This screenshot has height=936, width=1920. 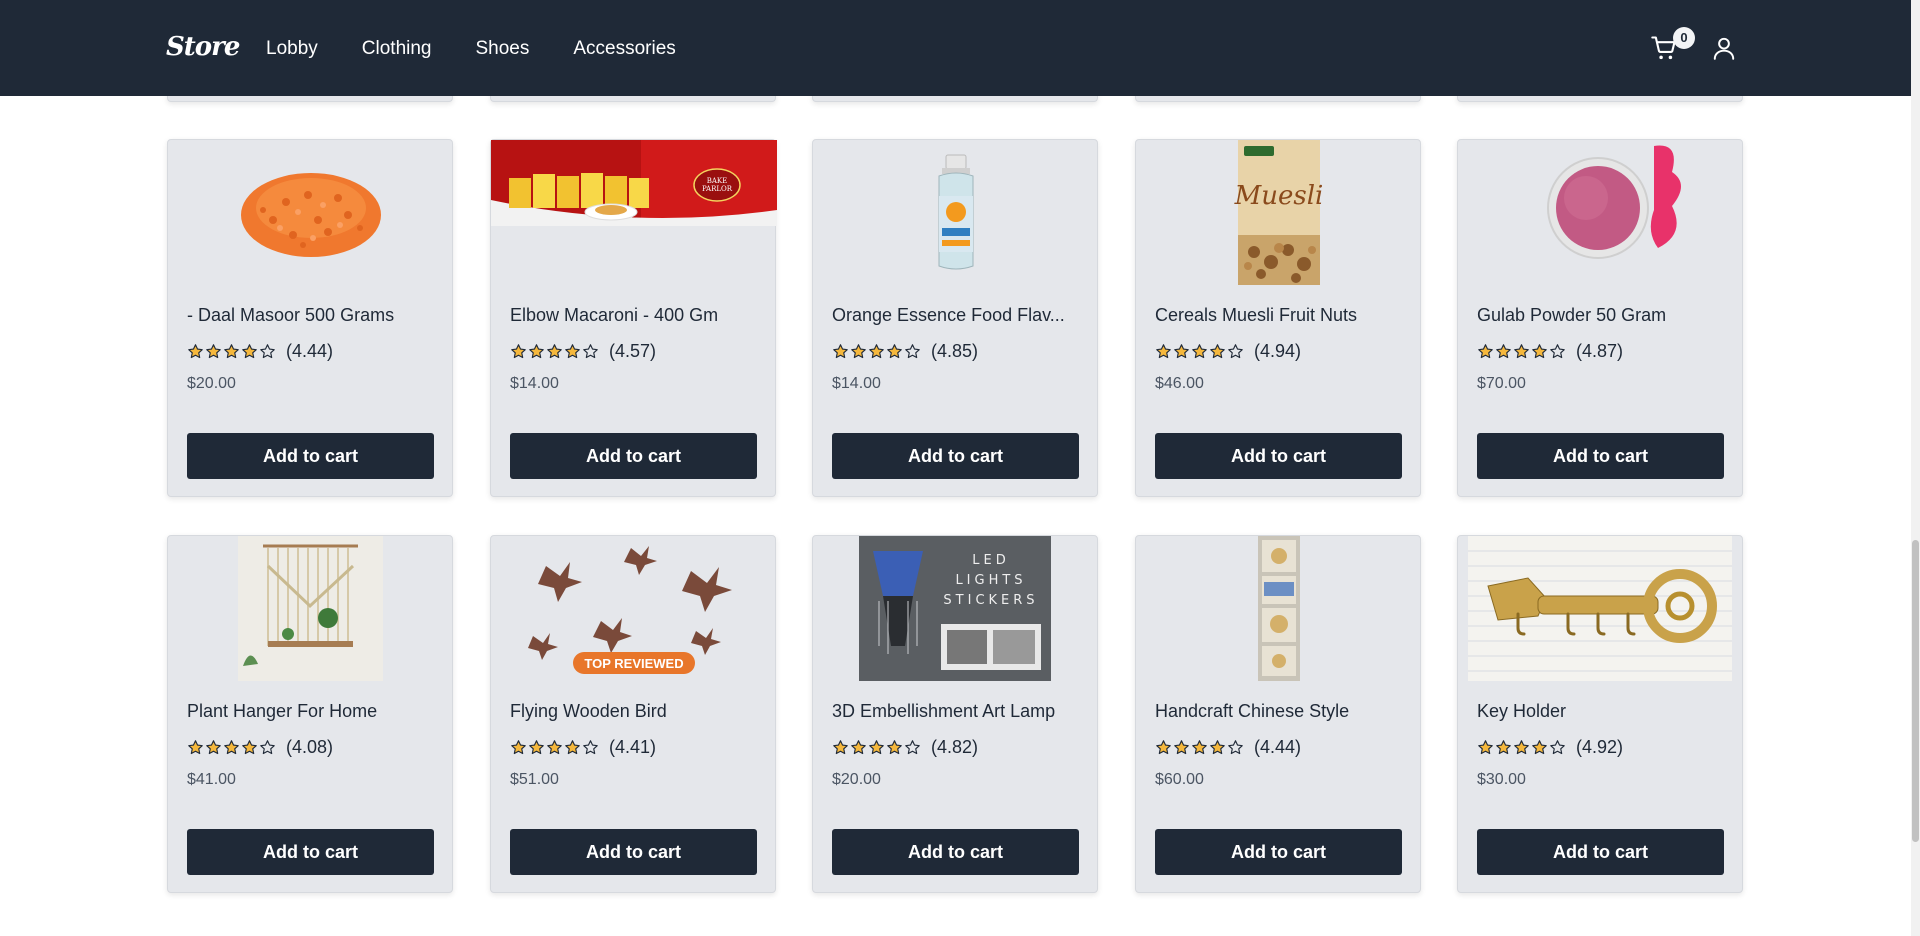 What do you see at coordinates (1684, 38) in the screenshot?
I see `cart-count-badge: 0` at bounding box center [1684, 38].